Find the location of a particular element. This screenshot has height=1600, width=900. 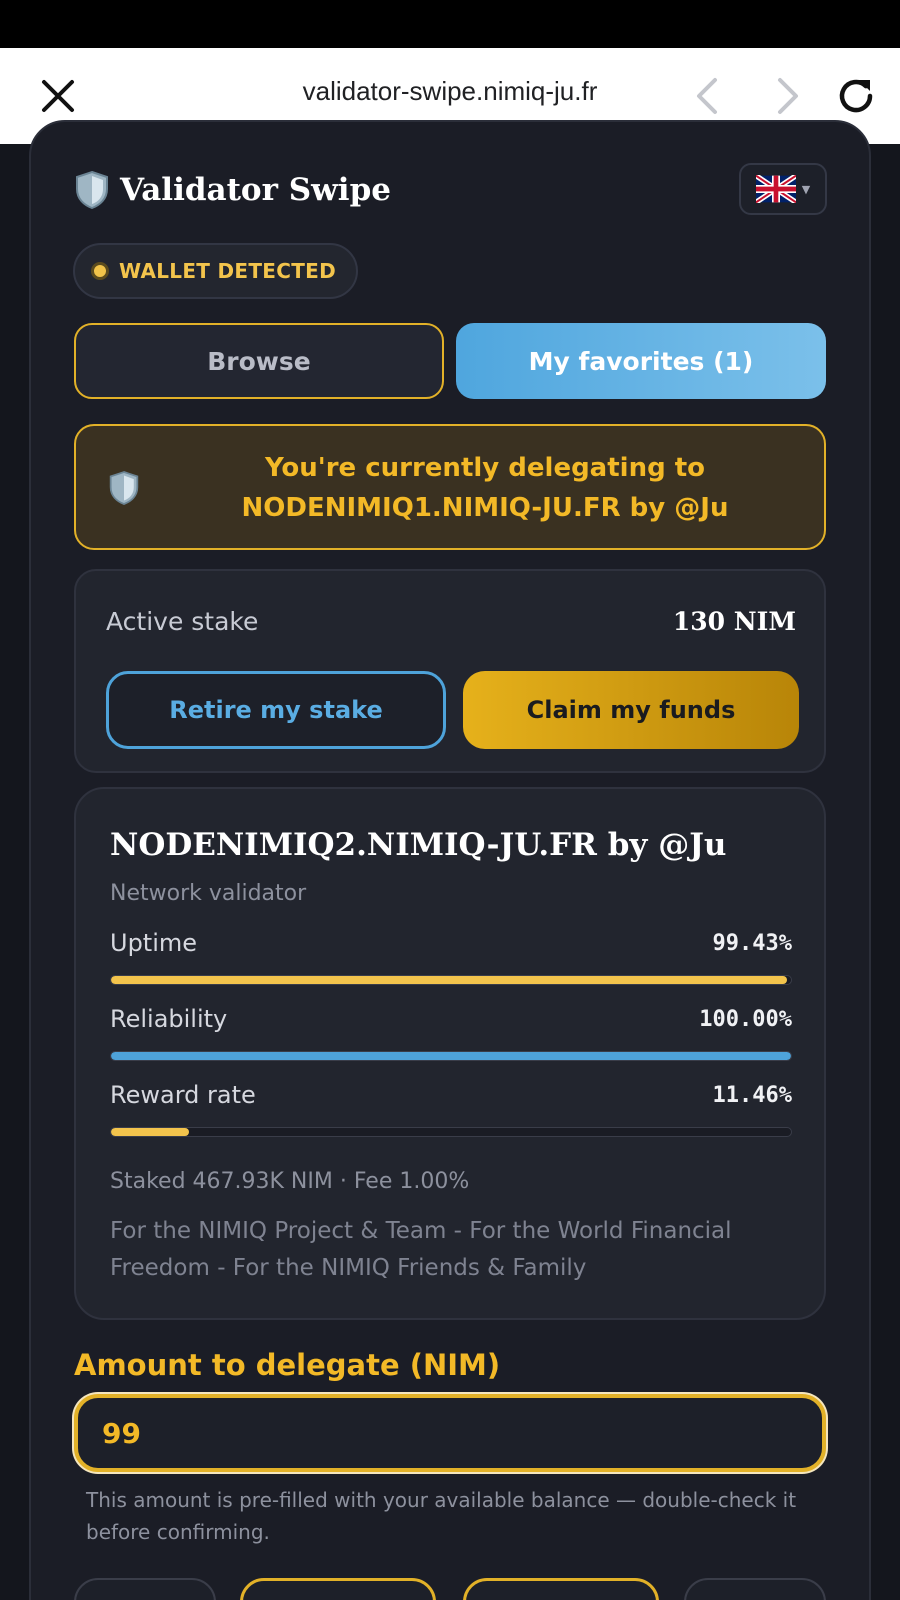

reload-icon is located at coordinates (856, 96).